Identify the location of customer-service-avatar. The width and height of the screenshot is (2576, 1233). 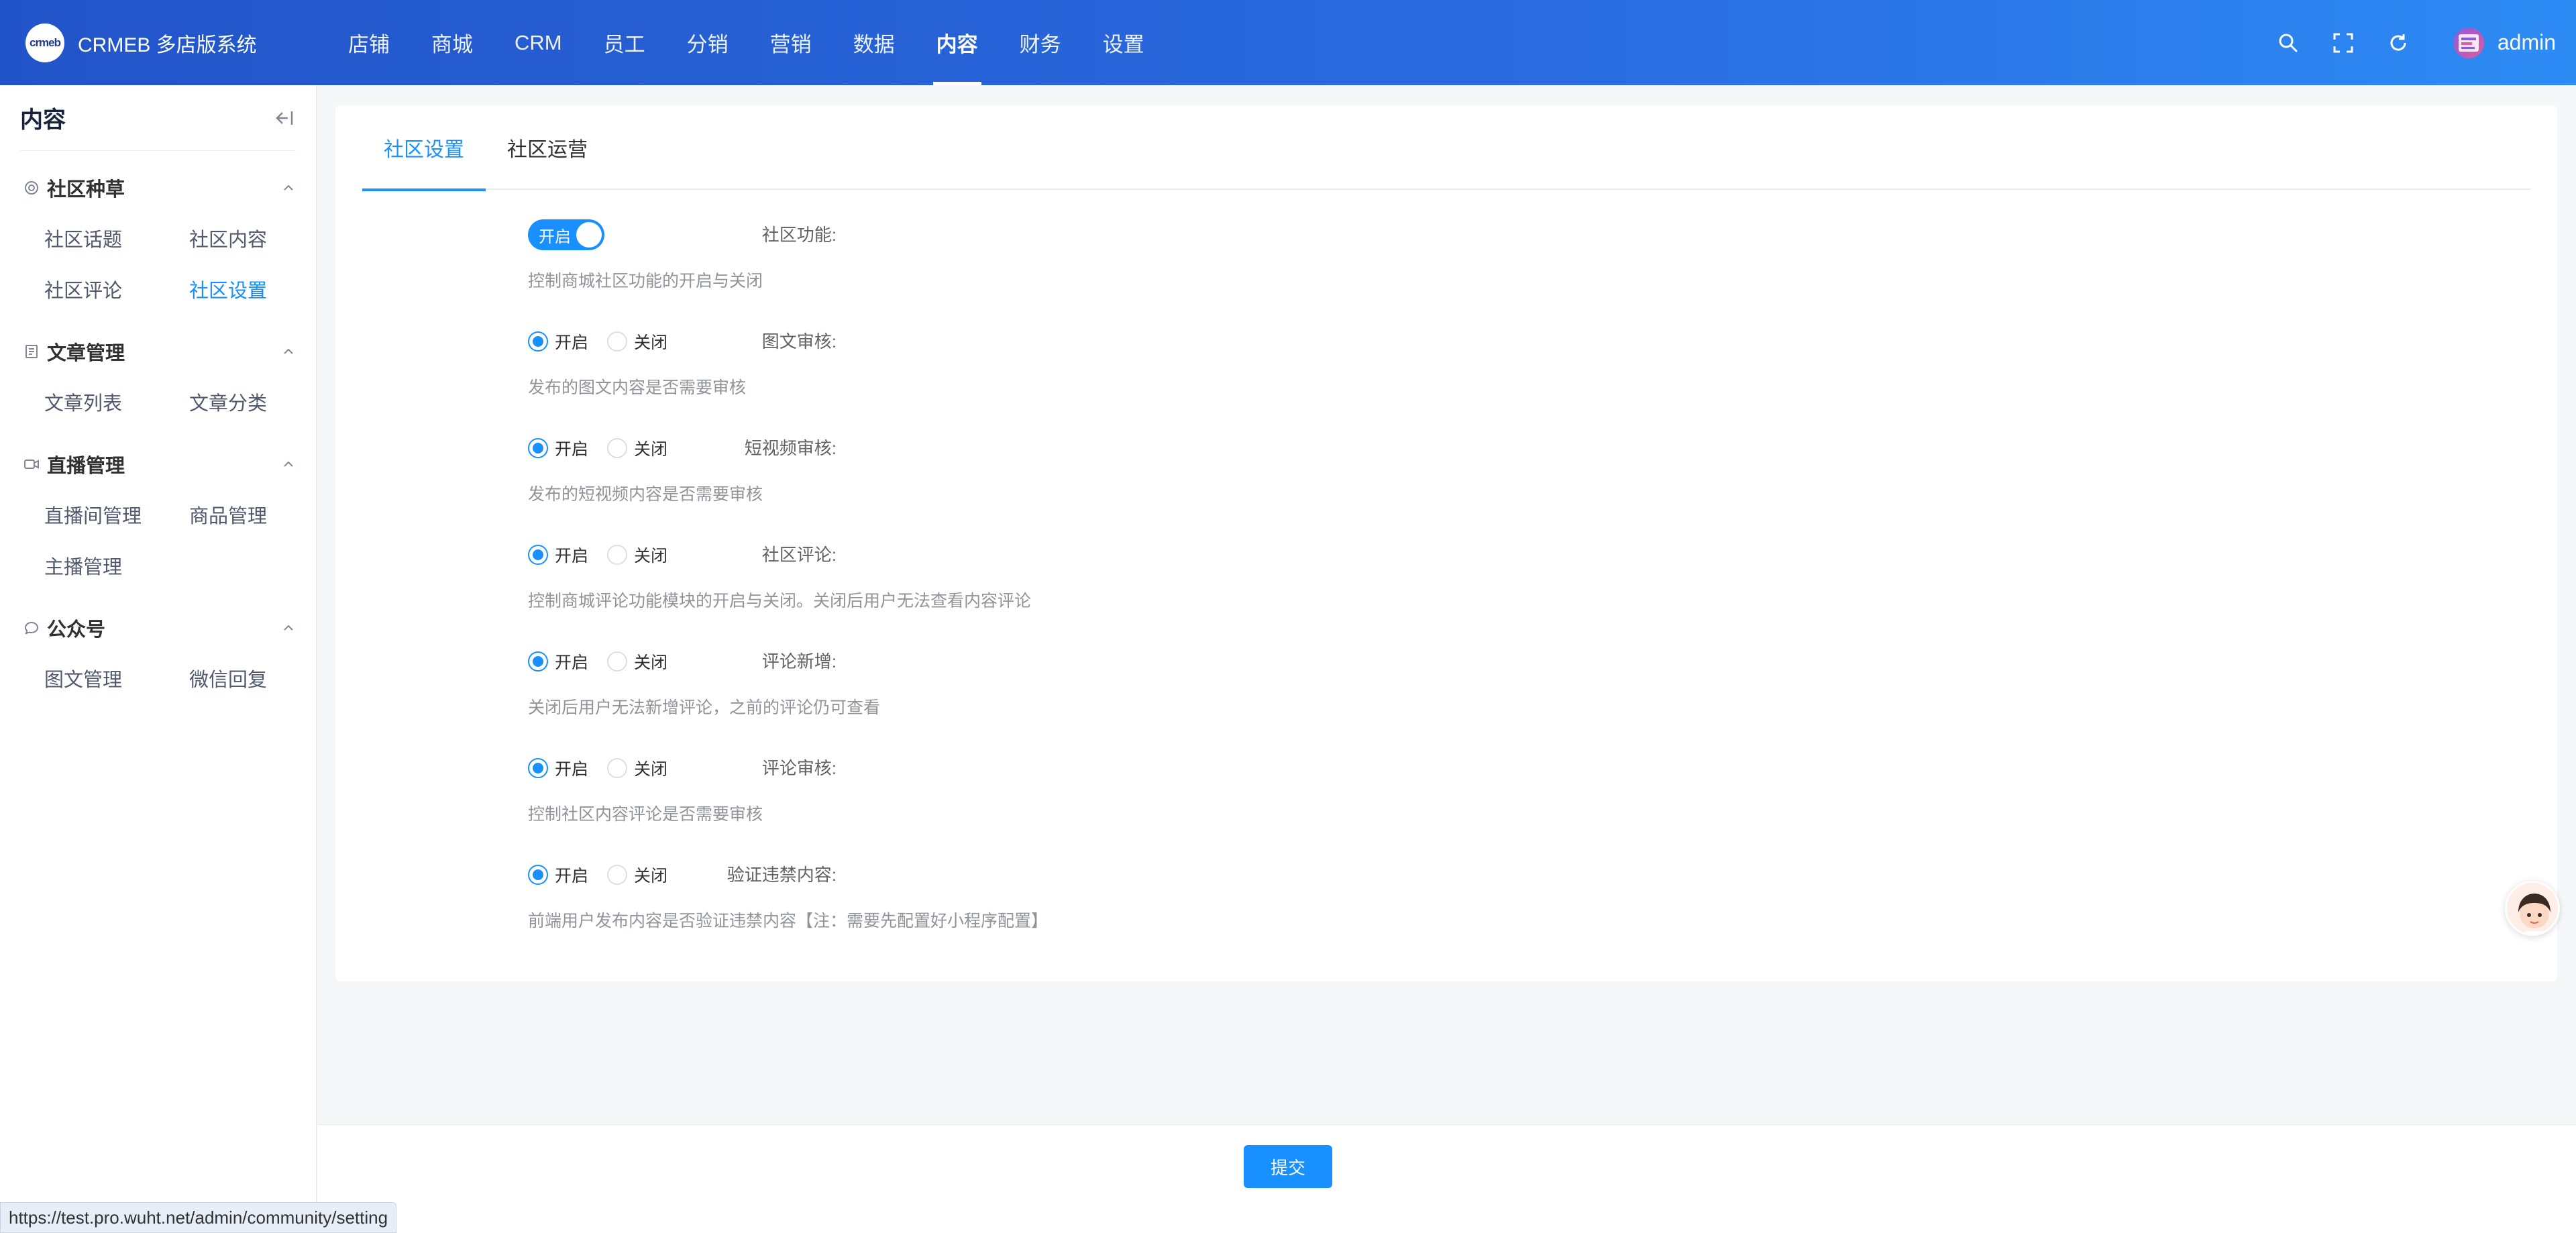
(2532, 909).